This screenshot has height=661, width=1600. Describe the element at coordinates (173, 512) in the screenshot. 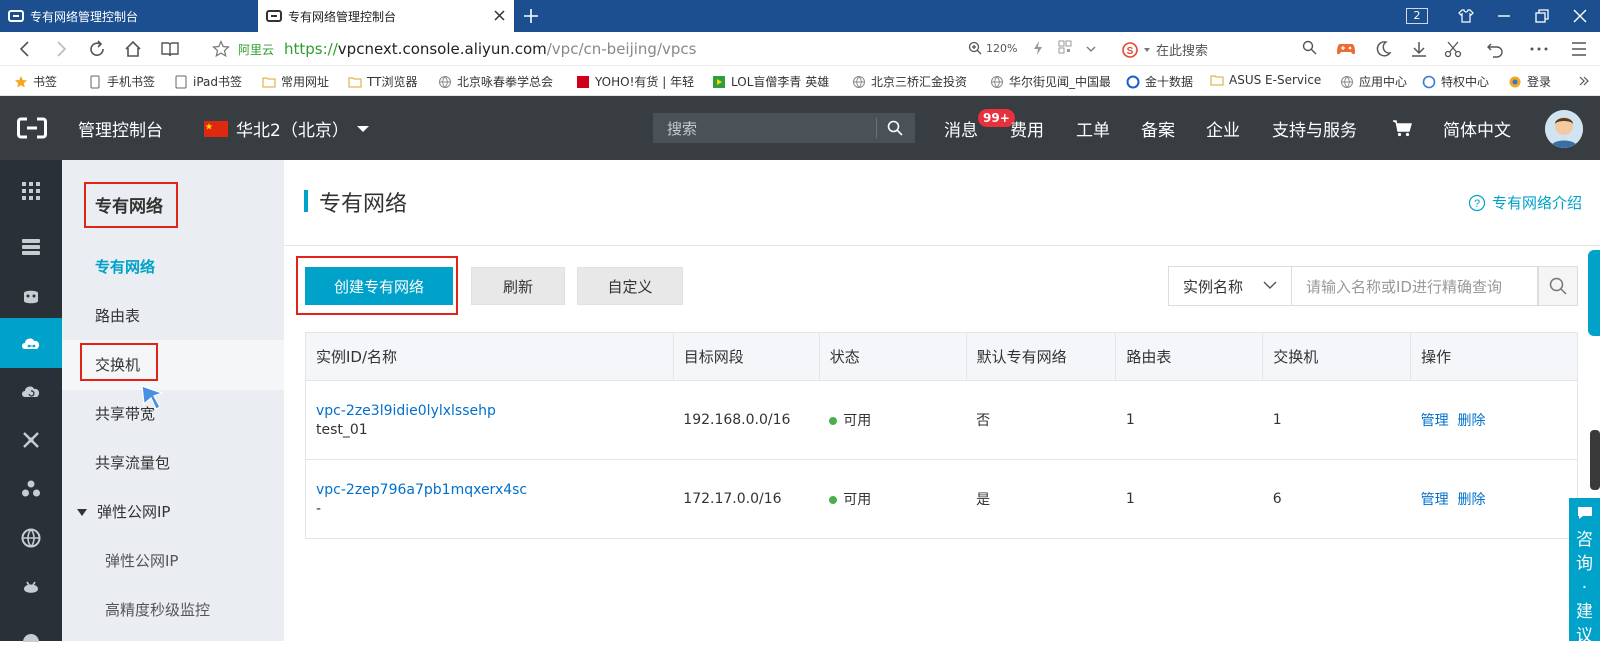

I see `sidebar-group-eip: 弹性公网IP` at that location.